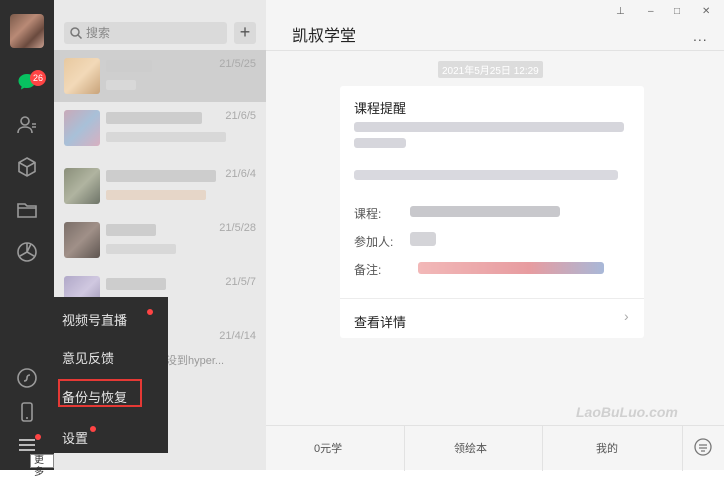 Image resolution: width=724 pixels, height=479 pixels. Describe the element at coordinates (145, 33) in the screenshot. I see `search-input: 搜索` at that location.